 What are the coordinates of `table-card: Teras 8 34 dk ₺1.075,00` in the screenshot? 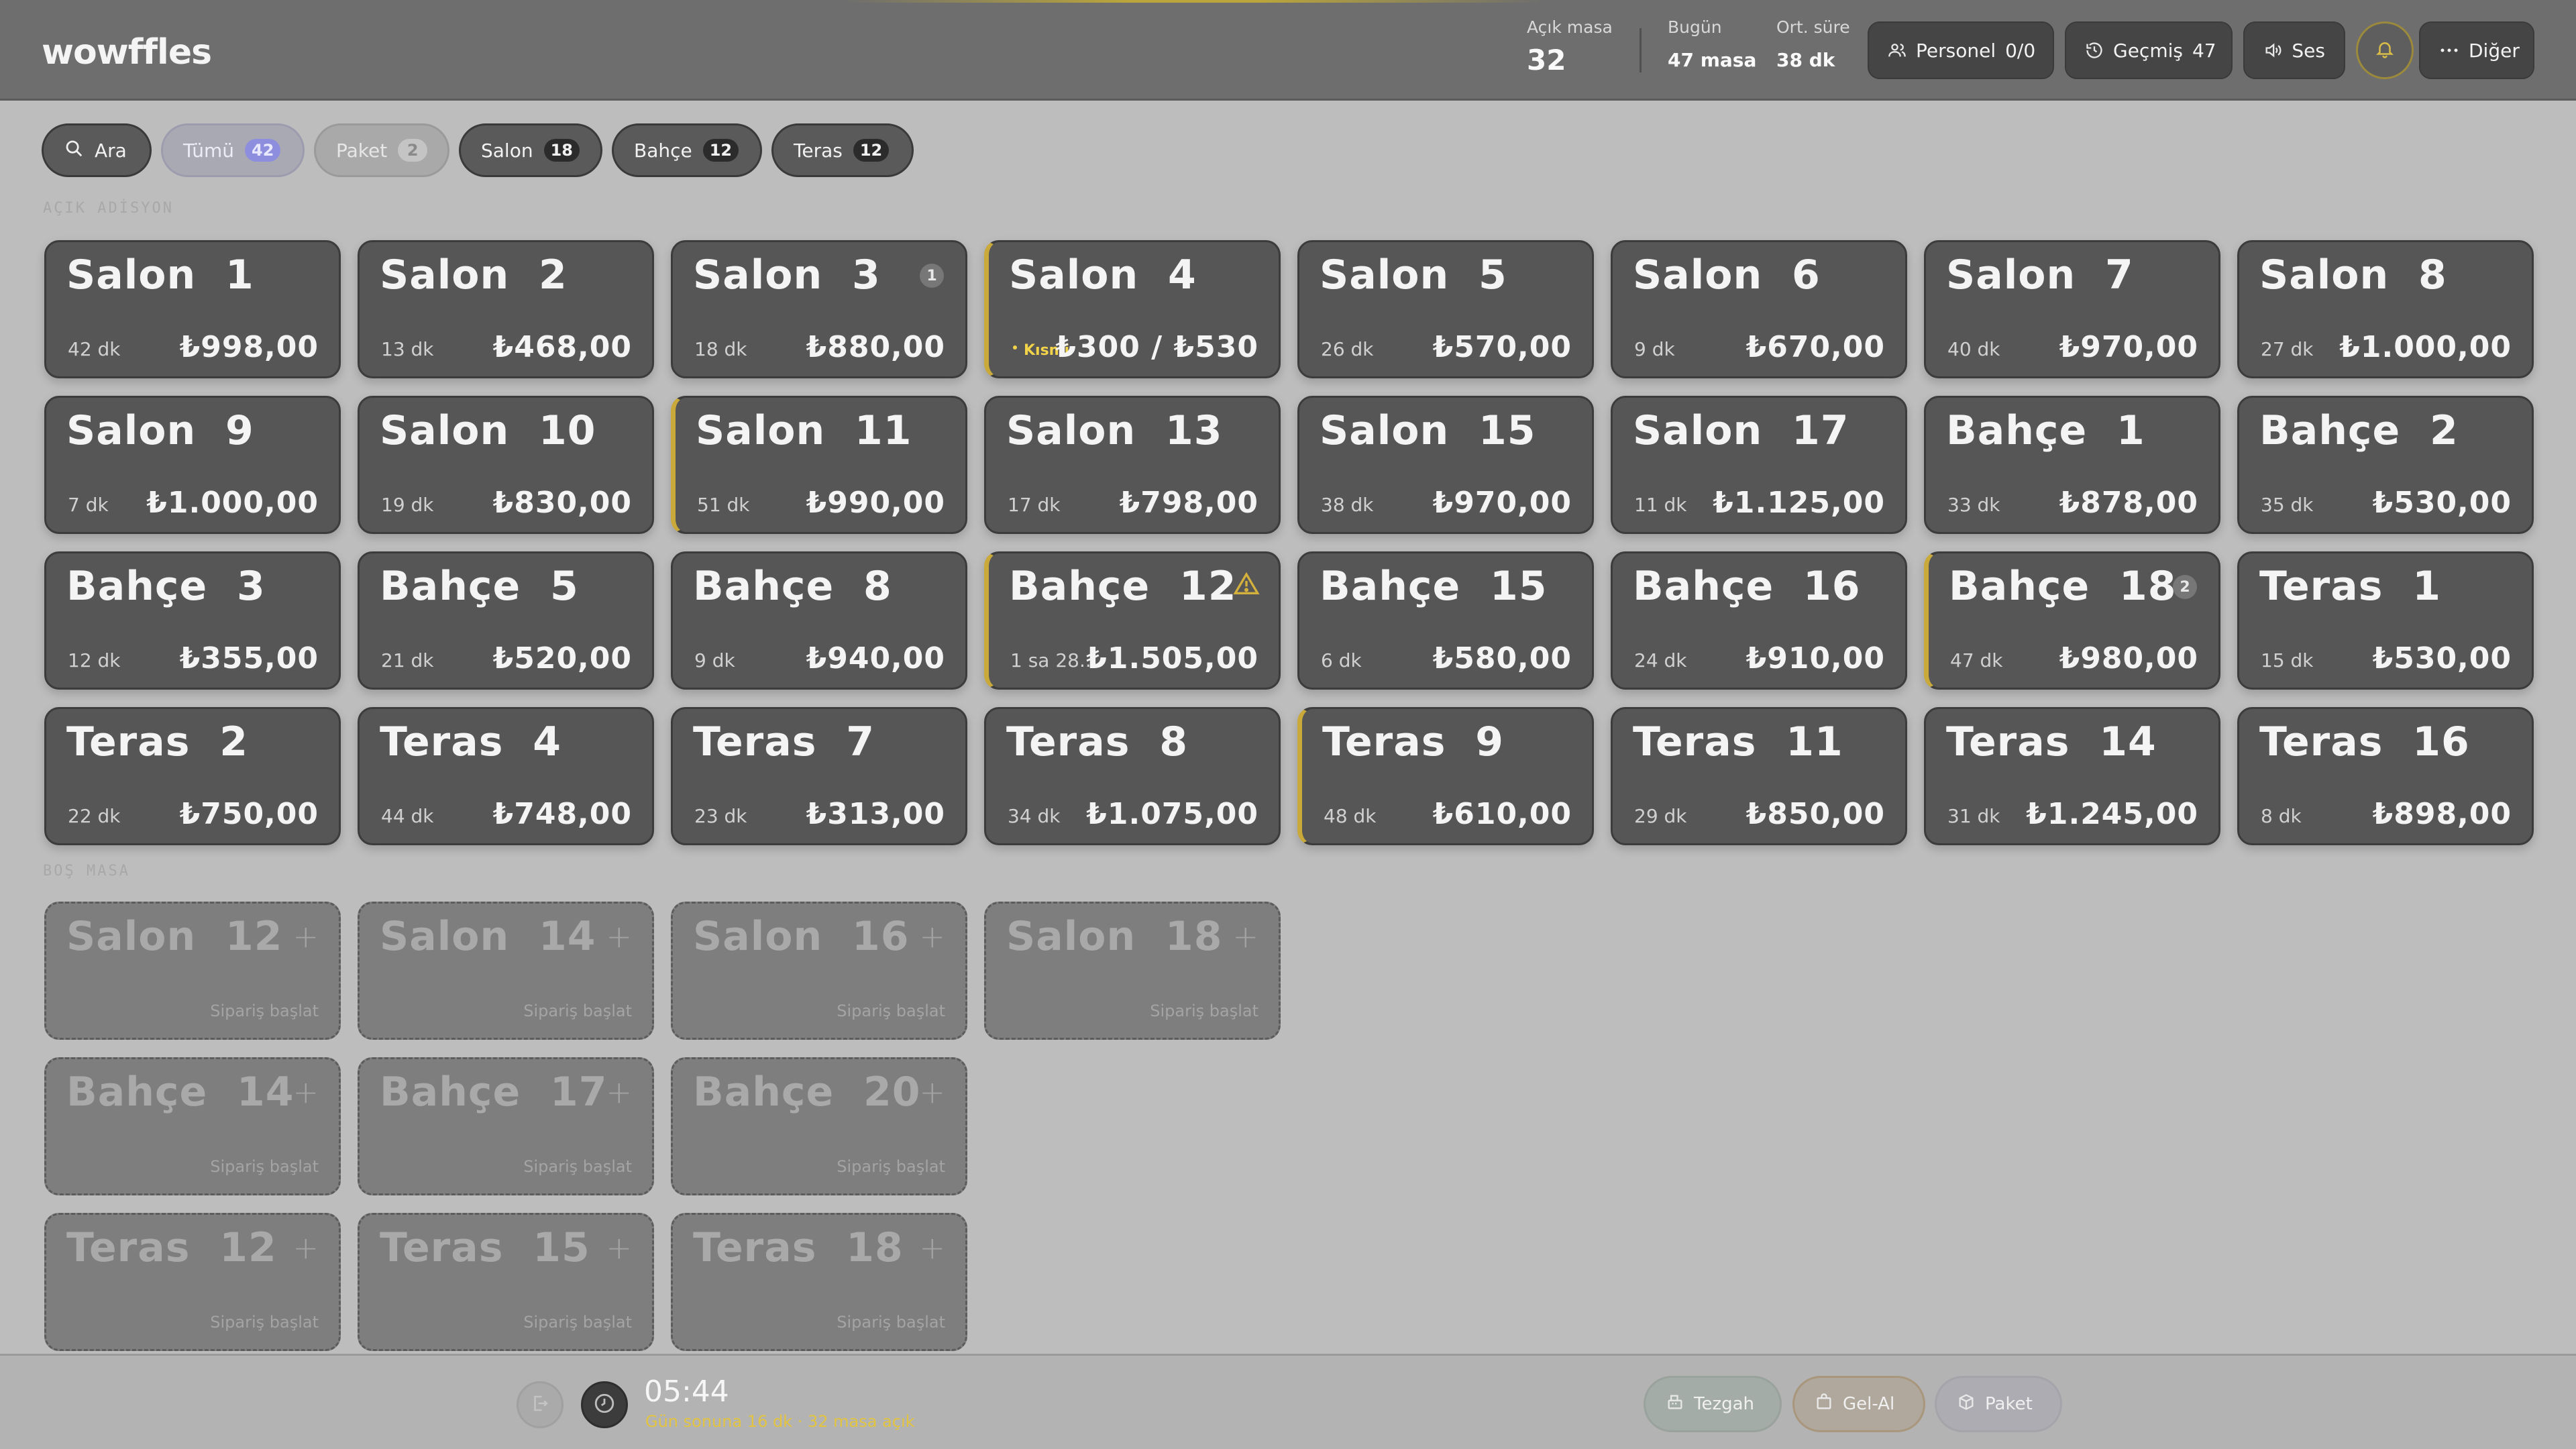 It's located at (1132, 776).